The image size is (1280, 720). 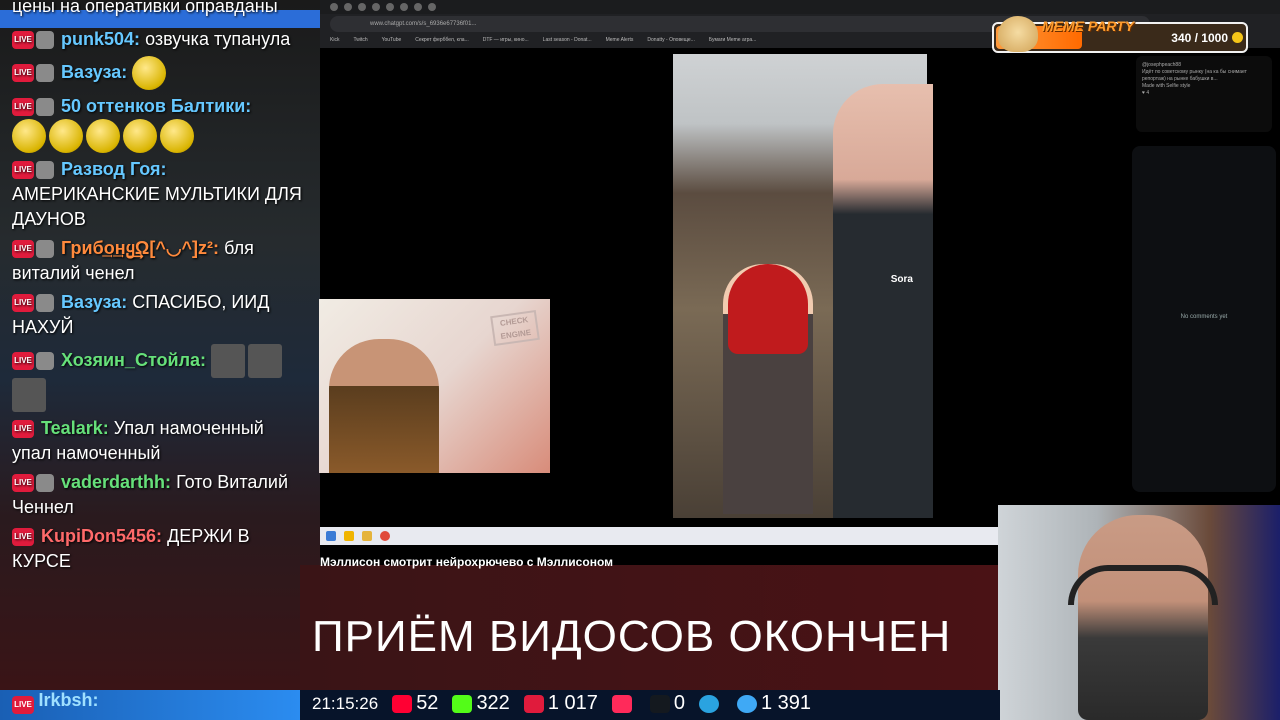 I want to click on kick-stat: 322, so click(x=481, y=703).